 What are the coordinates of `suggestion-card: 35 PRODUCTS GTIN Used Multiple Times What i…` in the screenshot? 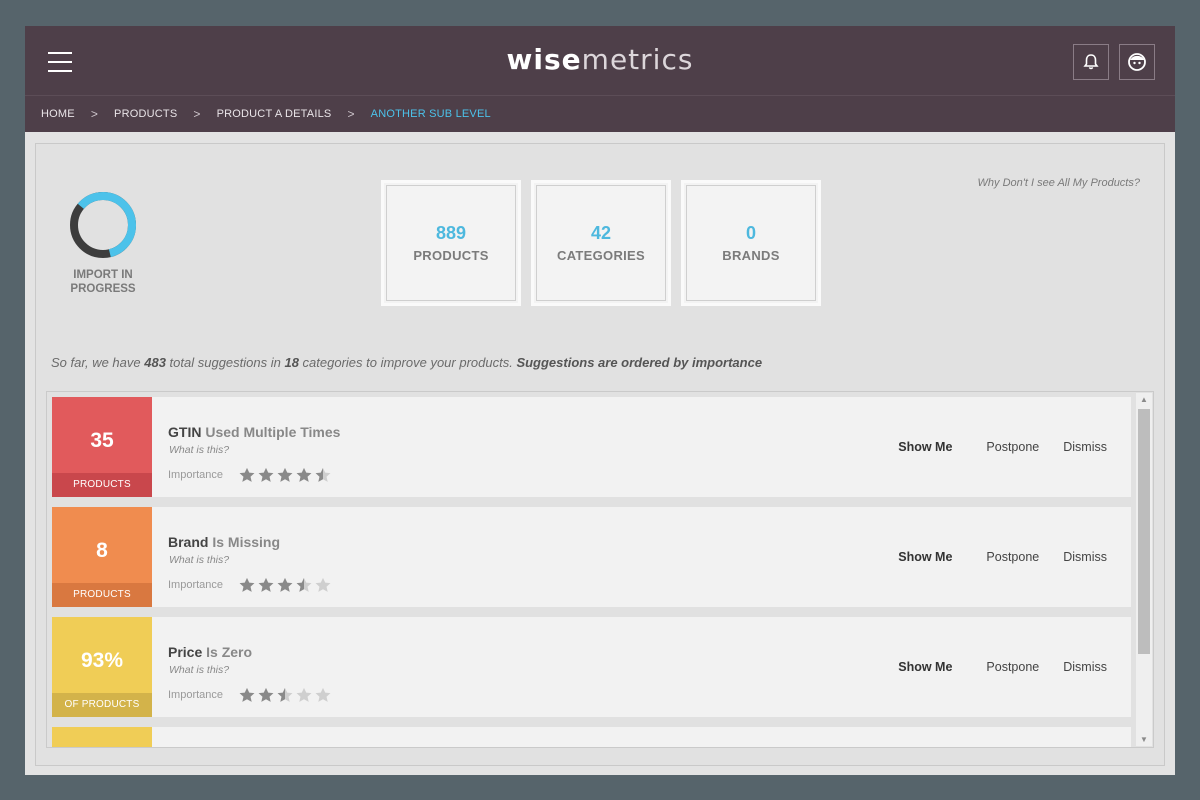 It's located at (591, 447).